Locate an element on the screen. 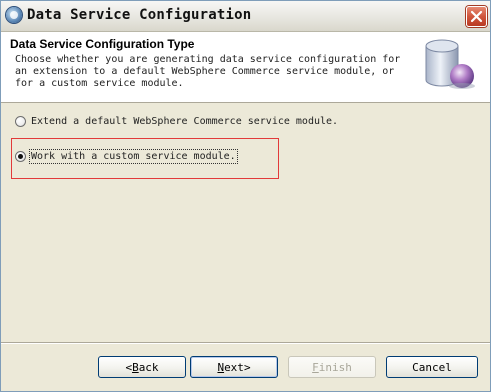  database-wizard-banner-icon is located at coordinates (450, 64).